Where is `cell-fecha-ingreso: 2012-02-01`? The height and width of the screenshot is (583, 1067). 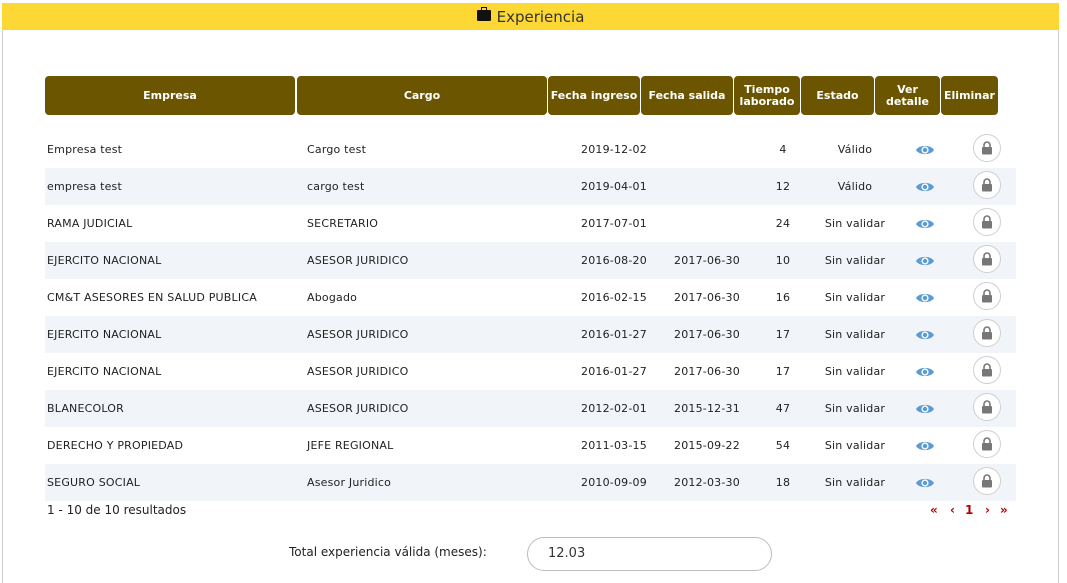
cell-fecha-ingreso: 2012-02-01 is located at coordinates (614, 408).